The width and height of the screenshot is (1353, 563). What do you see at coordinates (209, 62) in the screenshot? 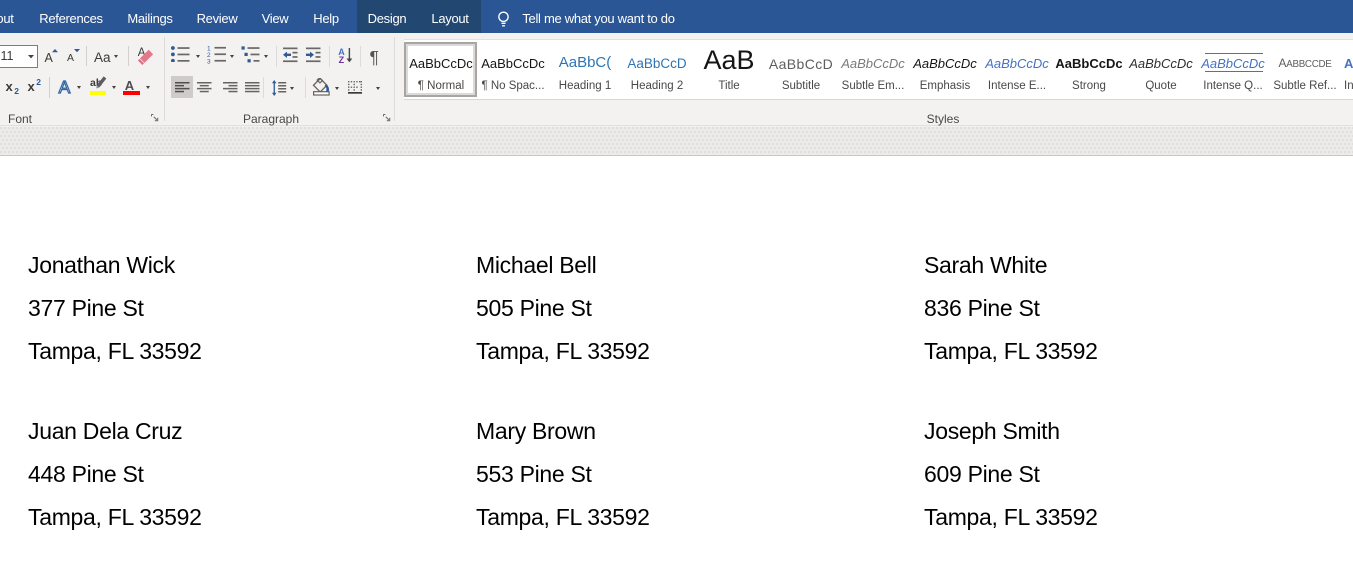
I see `svg-text: 3` at bounding box center [209, 62].